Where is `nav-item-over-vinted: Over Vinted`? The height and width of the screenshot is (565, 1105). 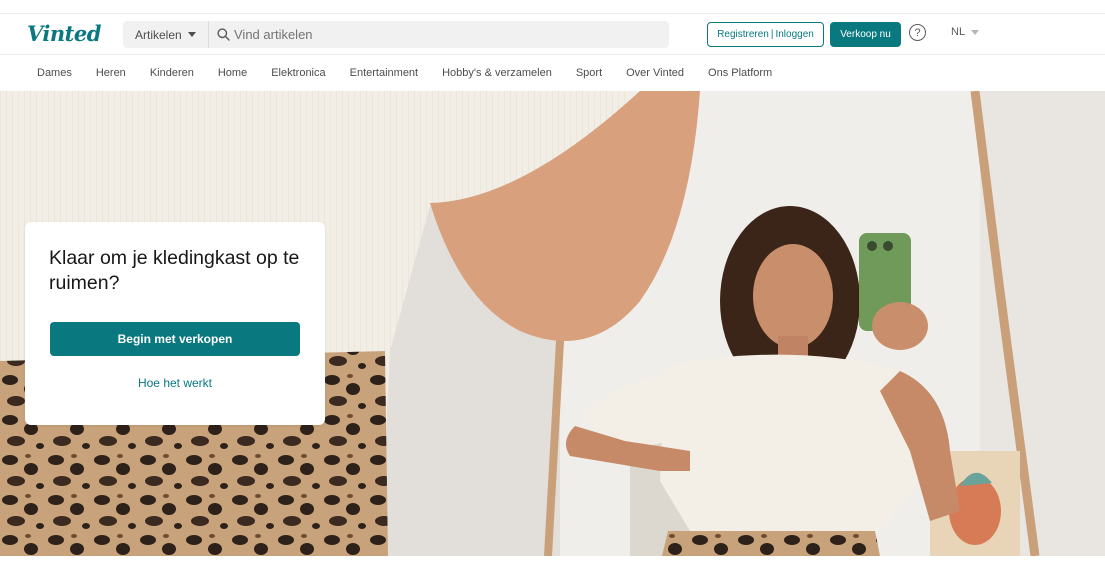 nav-item-over-vinted: Over Vinted is located at coordinates (655, 73).